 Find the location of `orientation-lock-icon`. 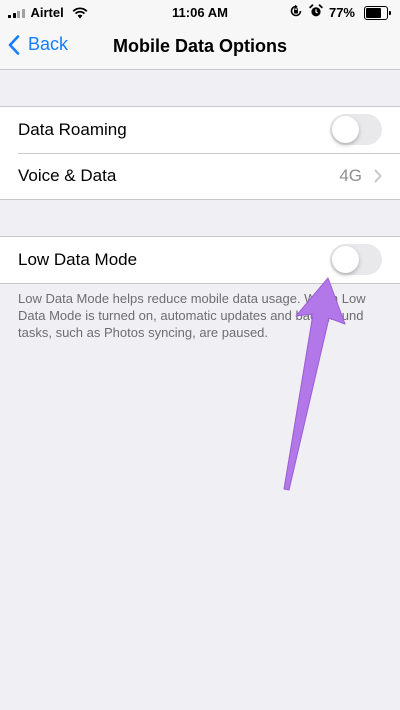

orientation-lock-icon is located at coordinates (296, 12).